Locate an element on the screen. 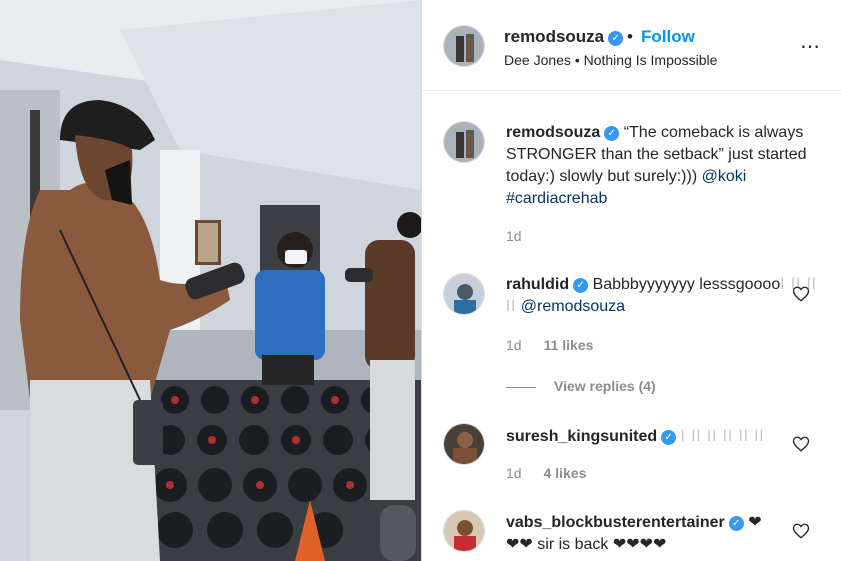 Image resolution: width=841 pixels, height=561 pixels. comment-meta: 1d 4 likes is located at coordinates (546, 473).